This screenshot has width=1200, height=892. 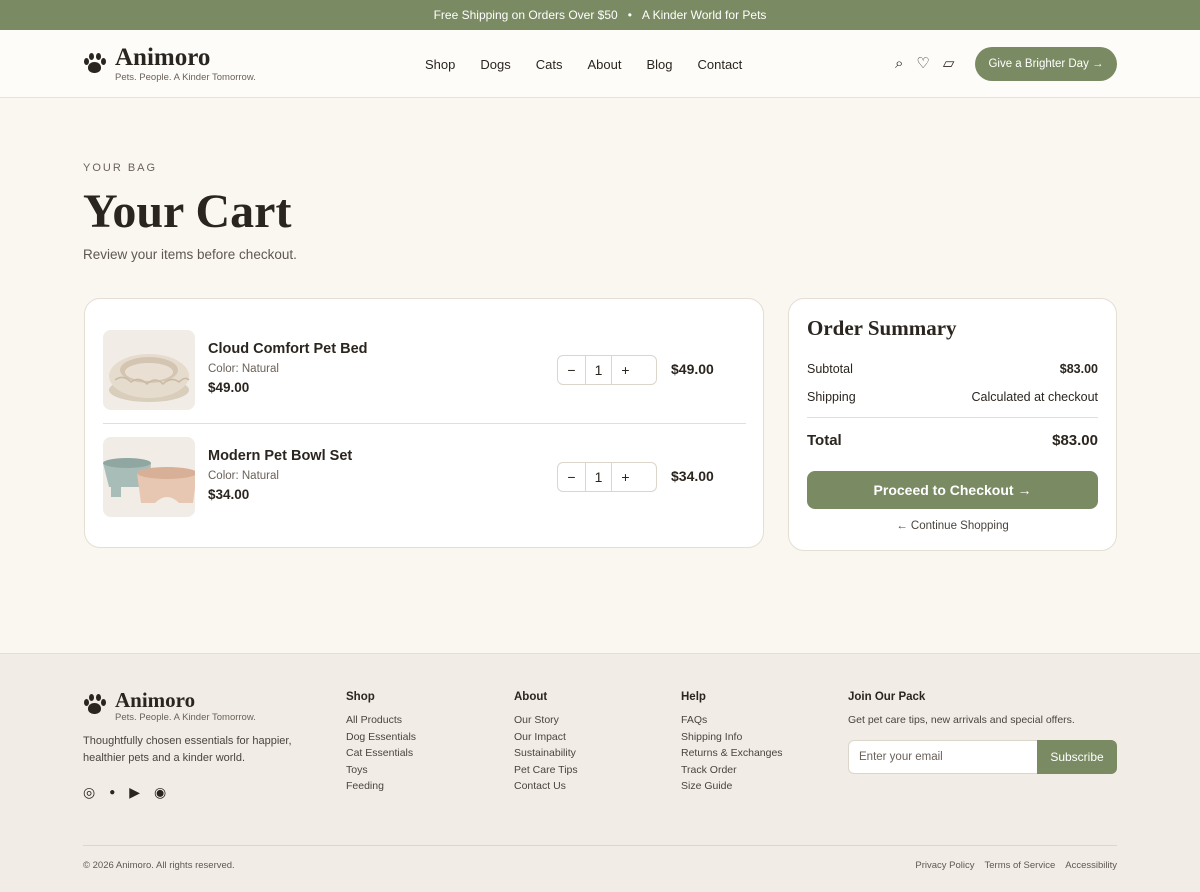 I want to click on nav-item-shop: Shop, so click(x=440, y=64).